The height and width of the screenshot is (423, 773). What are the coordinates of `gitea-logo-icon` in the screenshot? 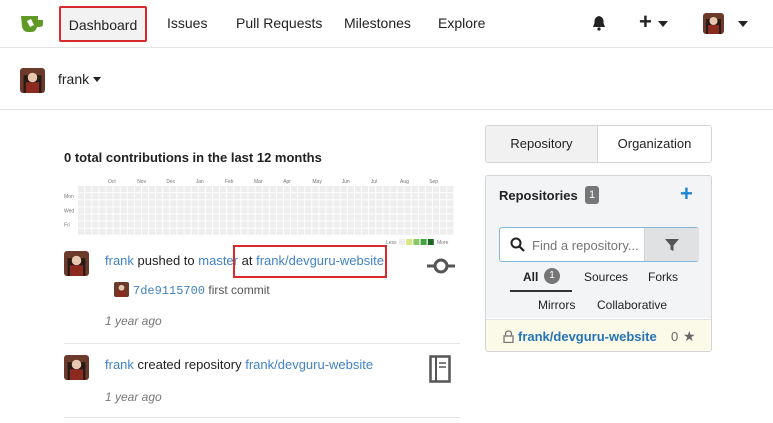 It's located at (32, 23).